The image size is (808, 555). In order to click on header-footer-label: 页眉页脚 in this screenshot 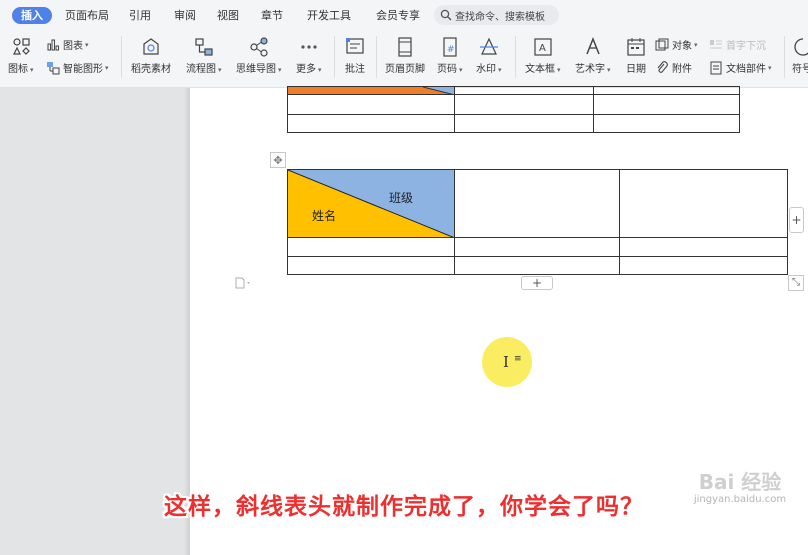, I will do `click(405, 69)`.